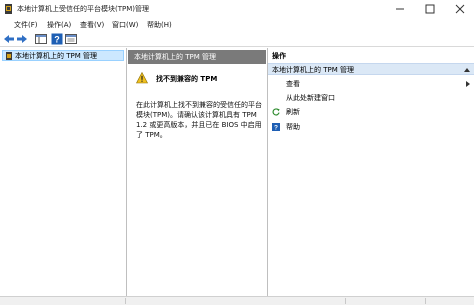  Describe the element at coordinates (400, 9) in the screenshot. I see `minimize-icon` at that location.